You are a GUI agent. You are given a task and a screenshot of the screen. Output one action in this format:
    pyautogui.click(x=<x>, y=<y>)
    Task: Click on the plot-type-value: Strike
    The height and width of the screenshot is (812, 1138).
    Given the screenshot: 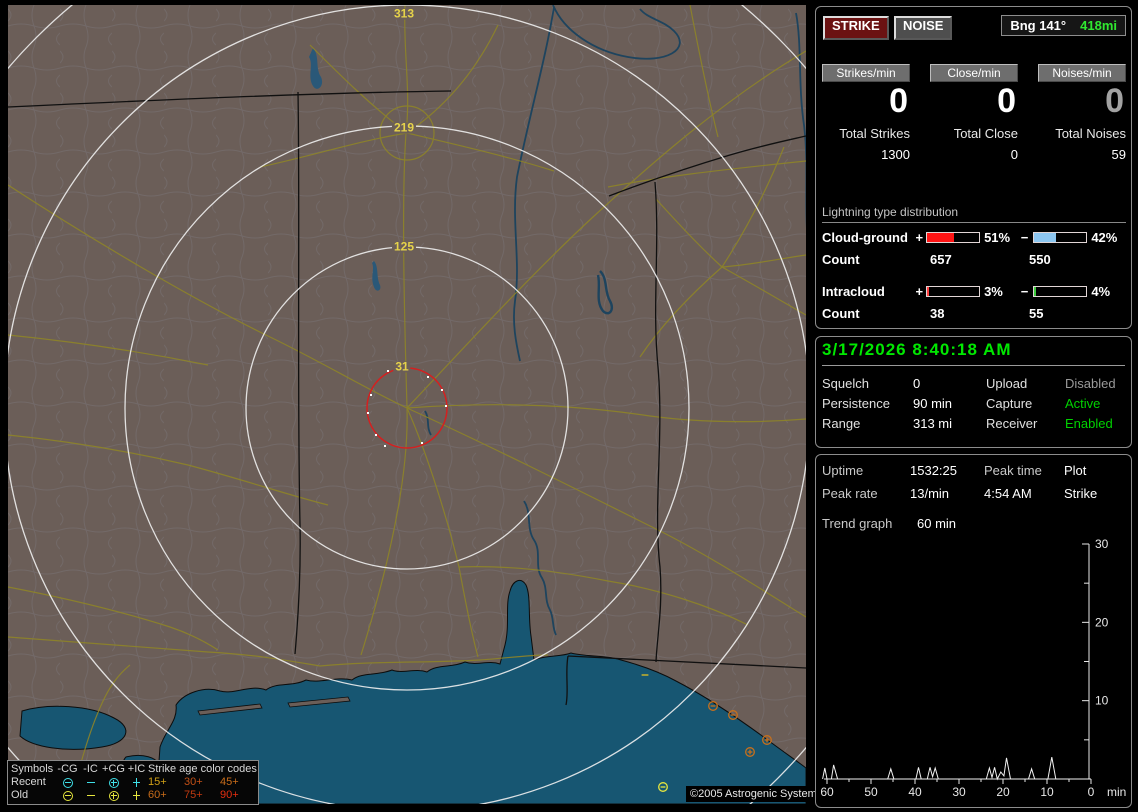 What is the action you would take?
    pyautogui.click(x=1081, y=493)
    